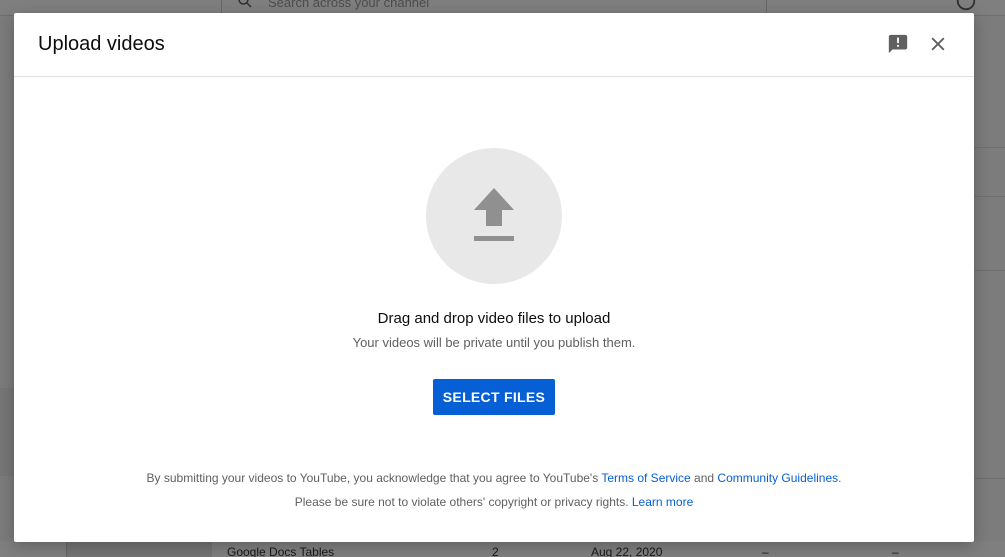 Image resolution: width=1005 pixels, height=557 pixels. I want to click on community-guidelines-link: Community Guidelines, so click(777, 478).